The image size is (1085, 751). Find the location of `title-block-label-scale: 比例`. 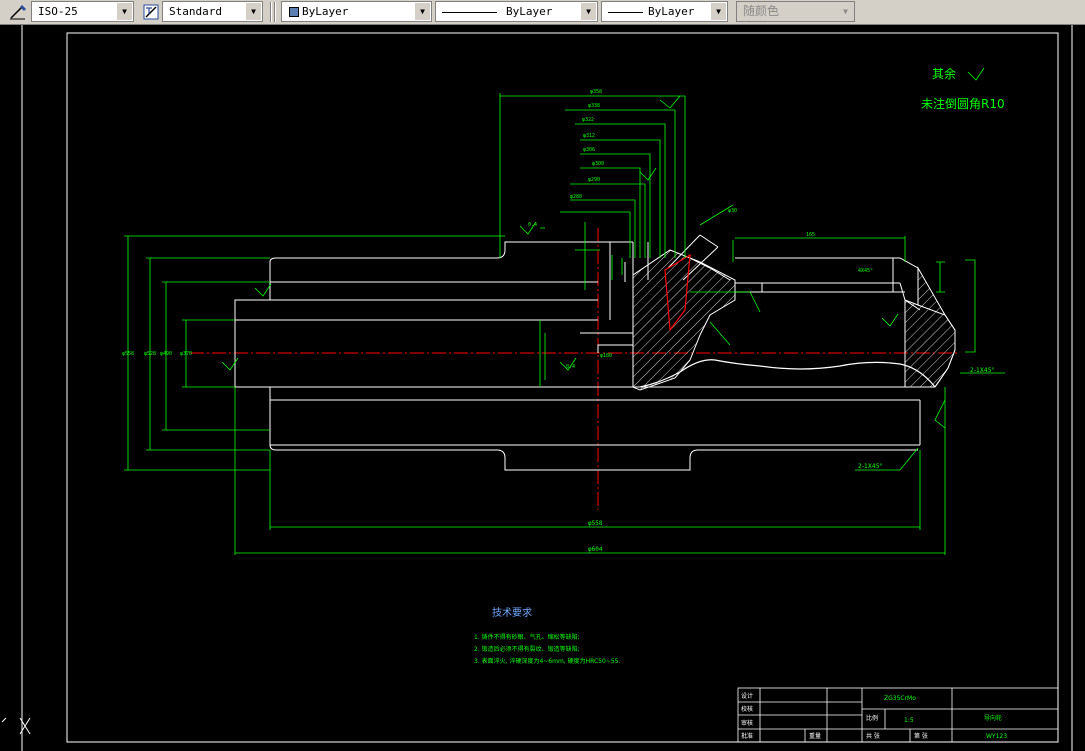

title-block-label-scale: 比例 is located at coordinates (872, 718).